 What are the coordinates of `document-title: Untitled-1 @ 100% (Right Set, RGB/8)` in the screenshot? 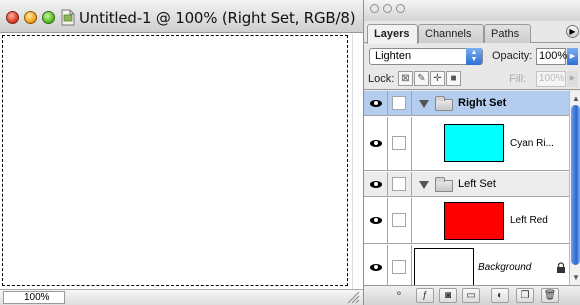 It's located at (217, 18).